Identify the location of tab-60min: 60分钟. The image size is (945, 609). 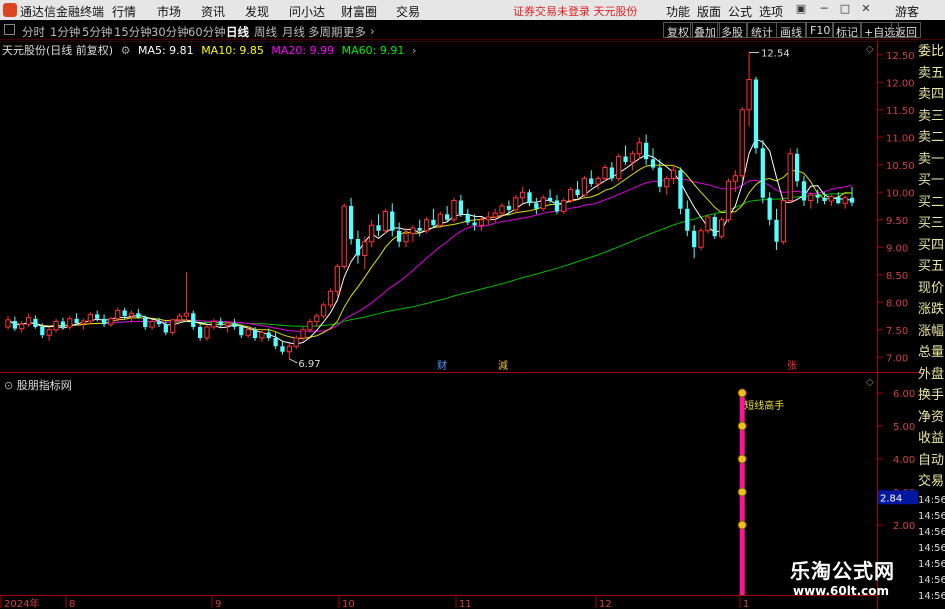
(207, 32).